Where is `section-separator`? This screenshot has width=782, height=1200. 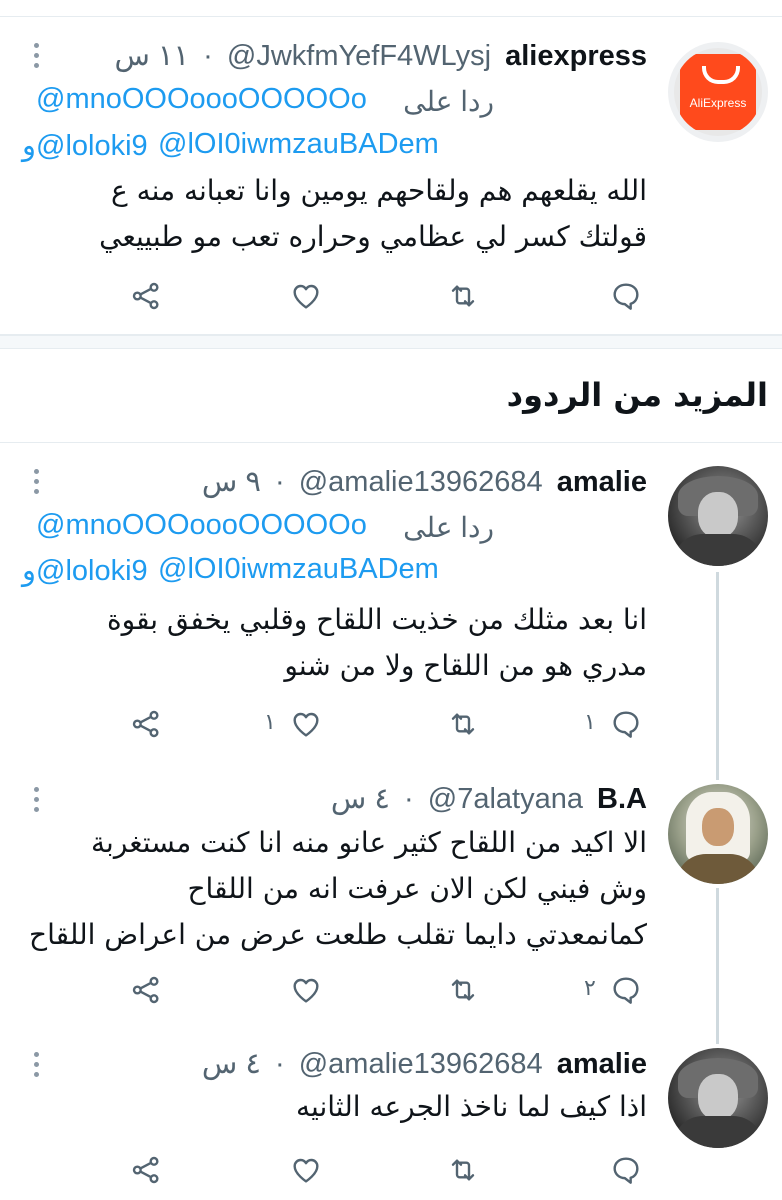 section-separator is located at coordinates (391, 342).